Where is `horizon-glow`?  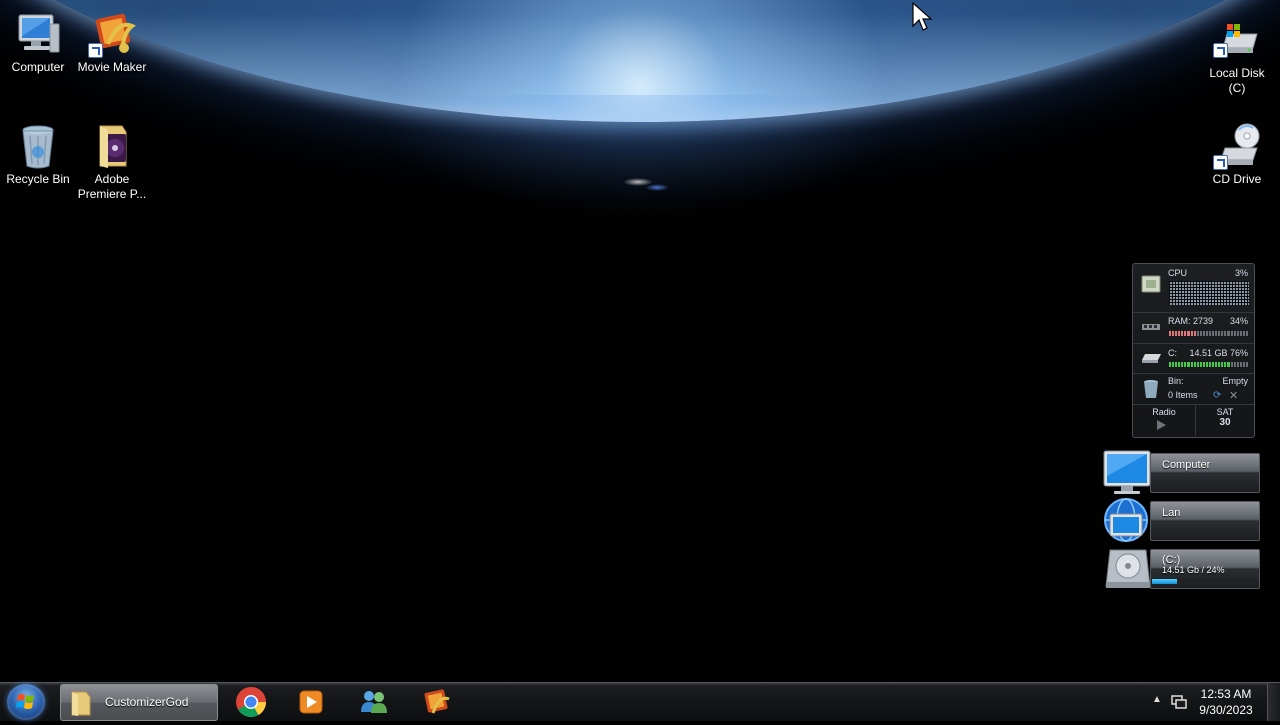 horizon-glow is located at coordinates (640, 155).